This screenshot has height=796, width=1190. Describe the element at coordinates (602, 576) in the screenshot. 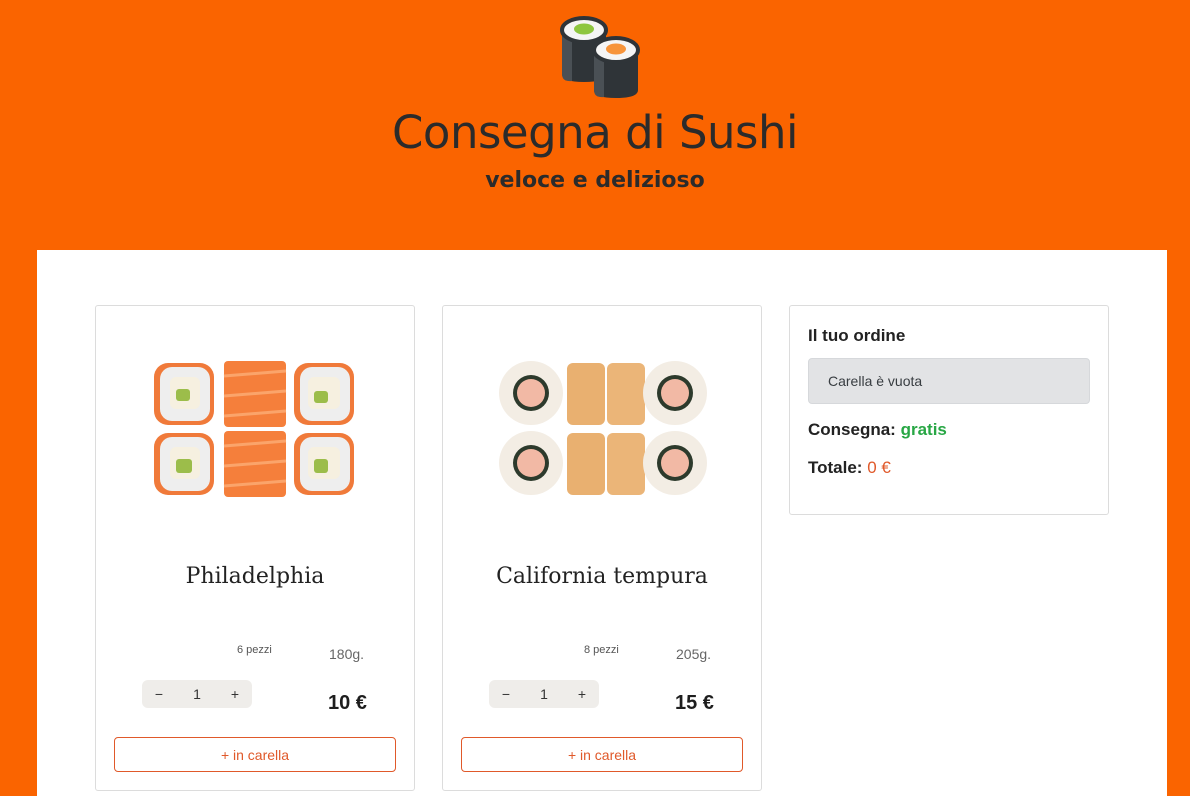

I see `product-title: California tempura` at that location.